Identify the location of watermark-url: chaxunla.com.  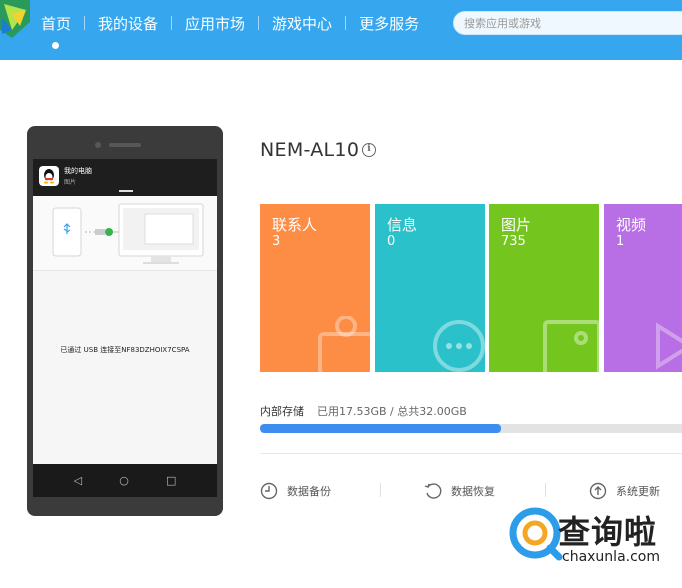
(611, 557).